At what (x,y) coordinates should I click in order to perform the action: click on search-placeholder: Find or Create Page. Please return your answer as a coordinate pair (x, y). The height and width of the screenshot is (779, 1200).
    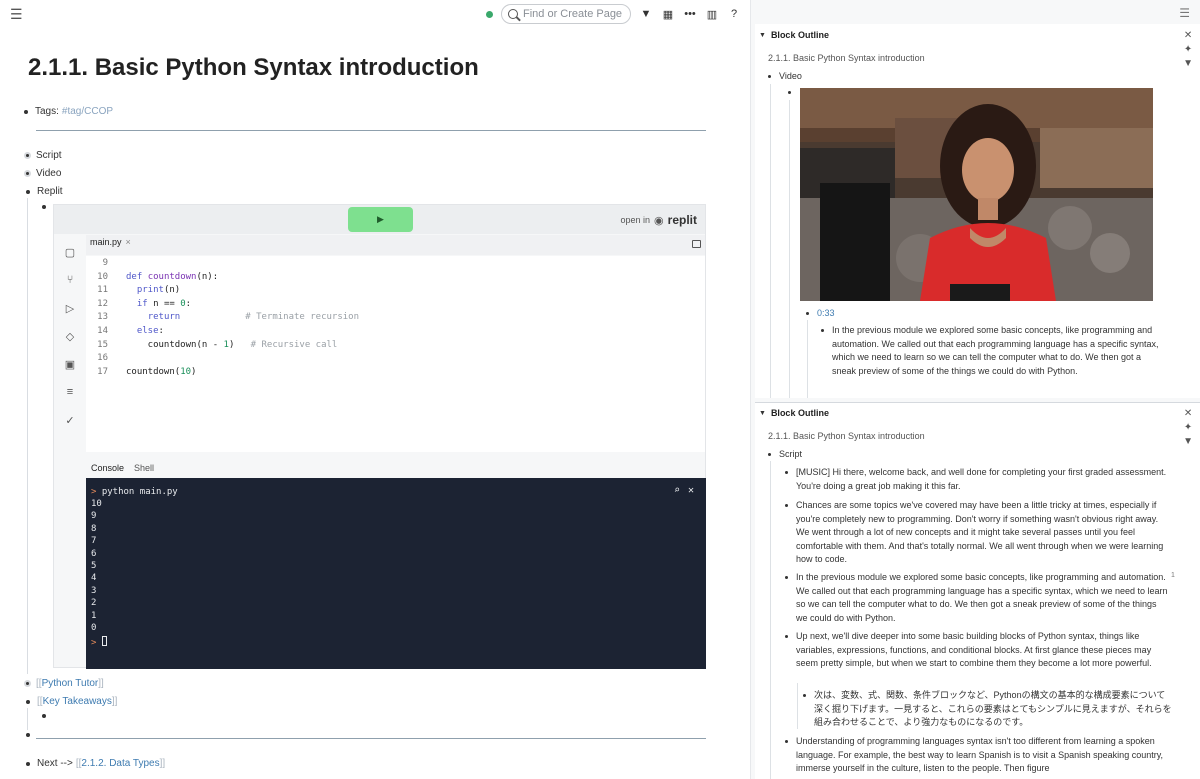
    Looking at the image, I should click on (573, 14).